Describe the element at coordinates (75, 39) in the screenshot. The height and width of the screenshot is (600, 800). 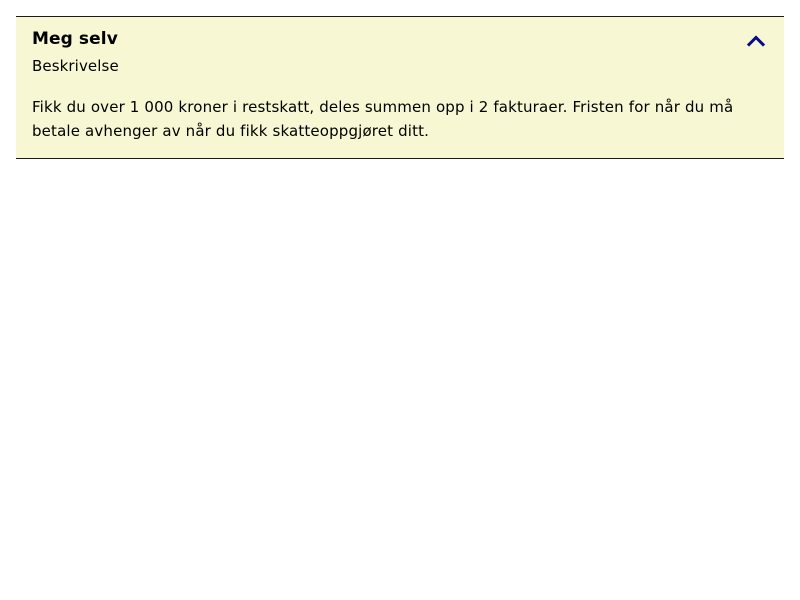
I see `accordion-title: Meg selv` at that location.